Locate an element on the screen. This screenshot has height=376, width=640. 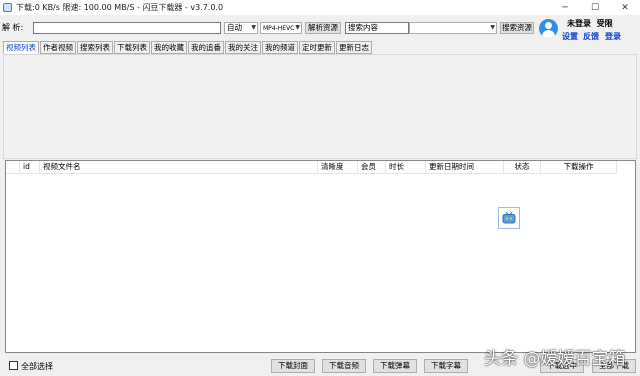
avatar is located at coordinates (548, 28).